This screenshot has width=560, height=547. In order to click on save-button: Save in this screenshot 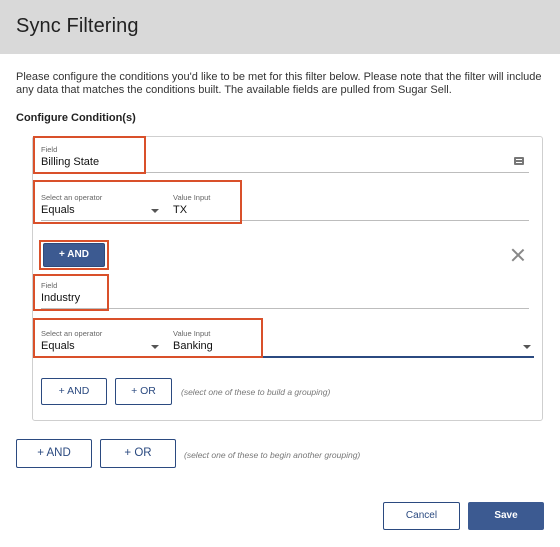, I will do `click(506, 516)`.